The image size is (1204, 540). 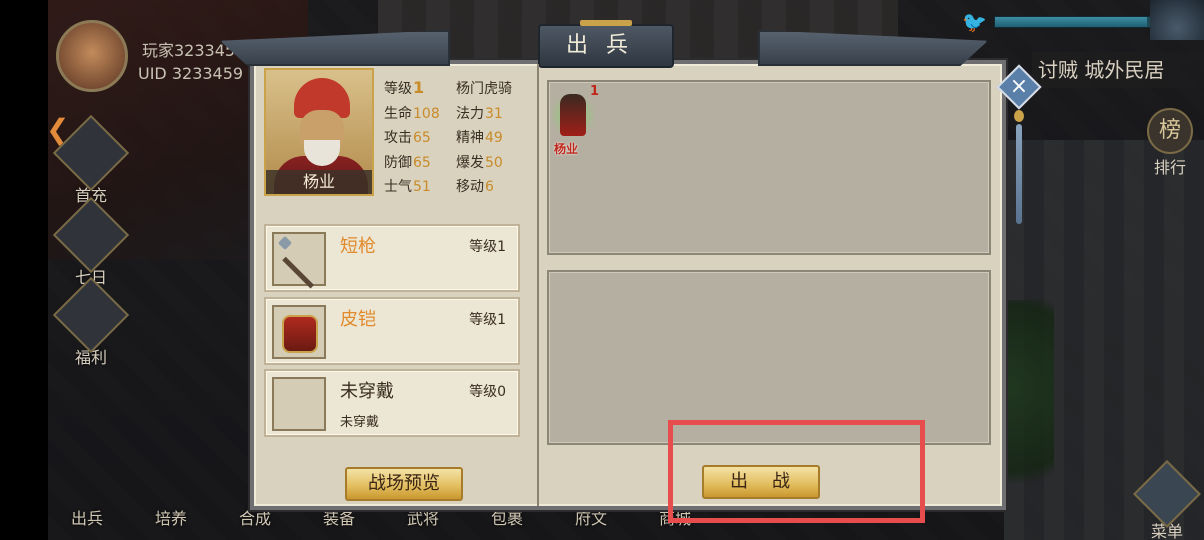 What do you see at coordinates (769, 357) in the screenshot?
I see `reserve-formation-area` at bounding box center [769, 357].